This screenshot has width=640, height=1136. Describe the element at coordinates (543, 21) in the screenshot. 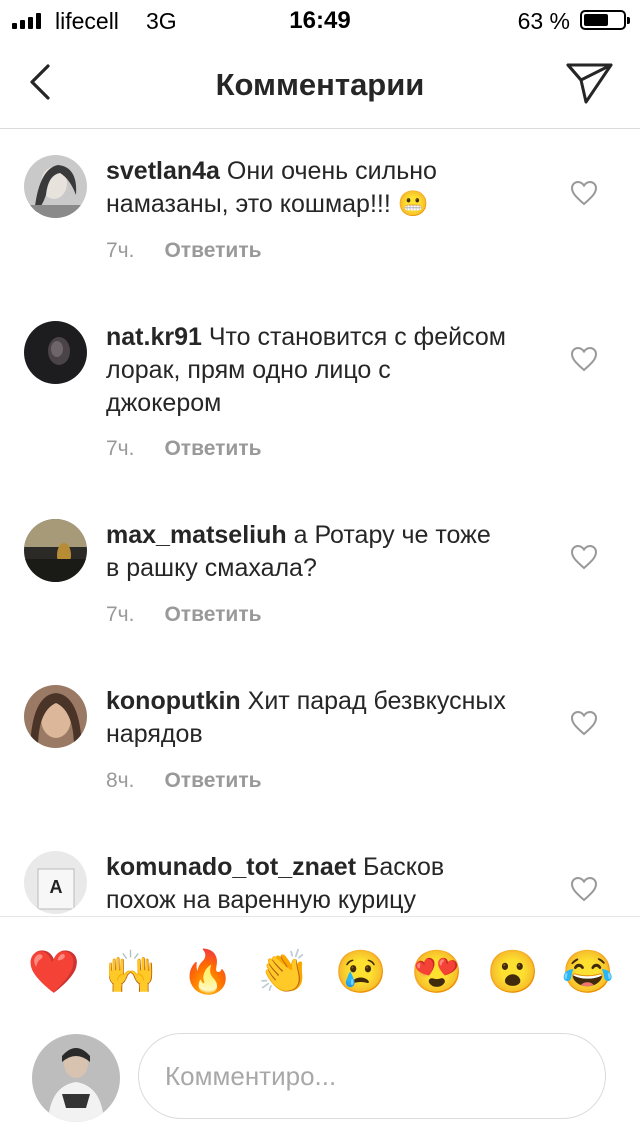

I see `battery-percent: 63 %` at that location.